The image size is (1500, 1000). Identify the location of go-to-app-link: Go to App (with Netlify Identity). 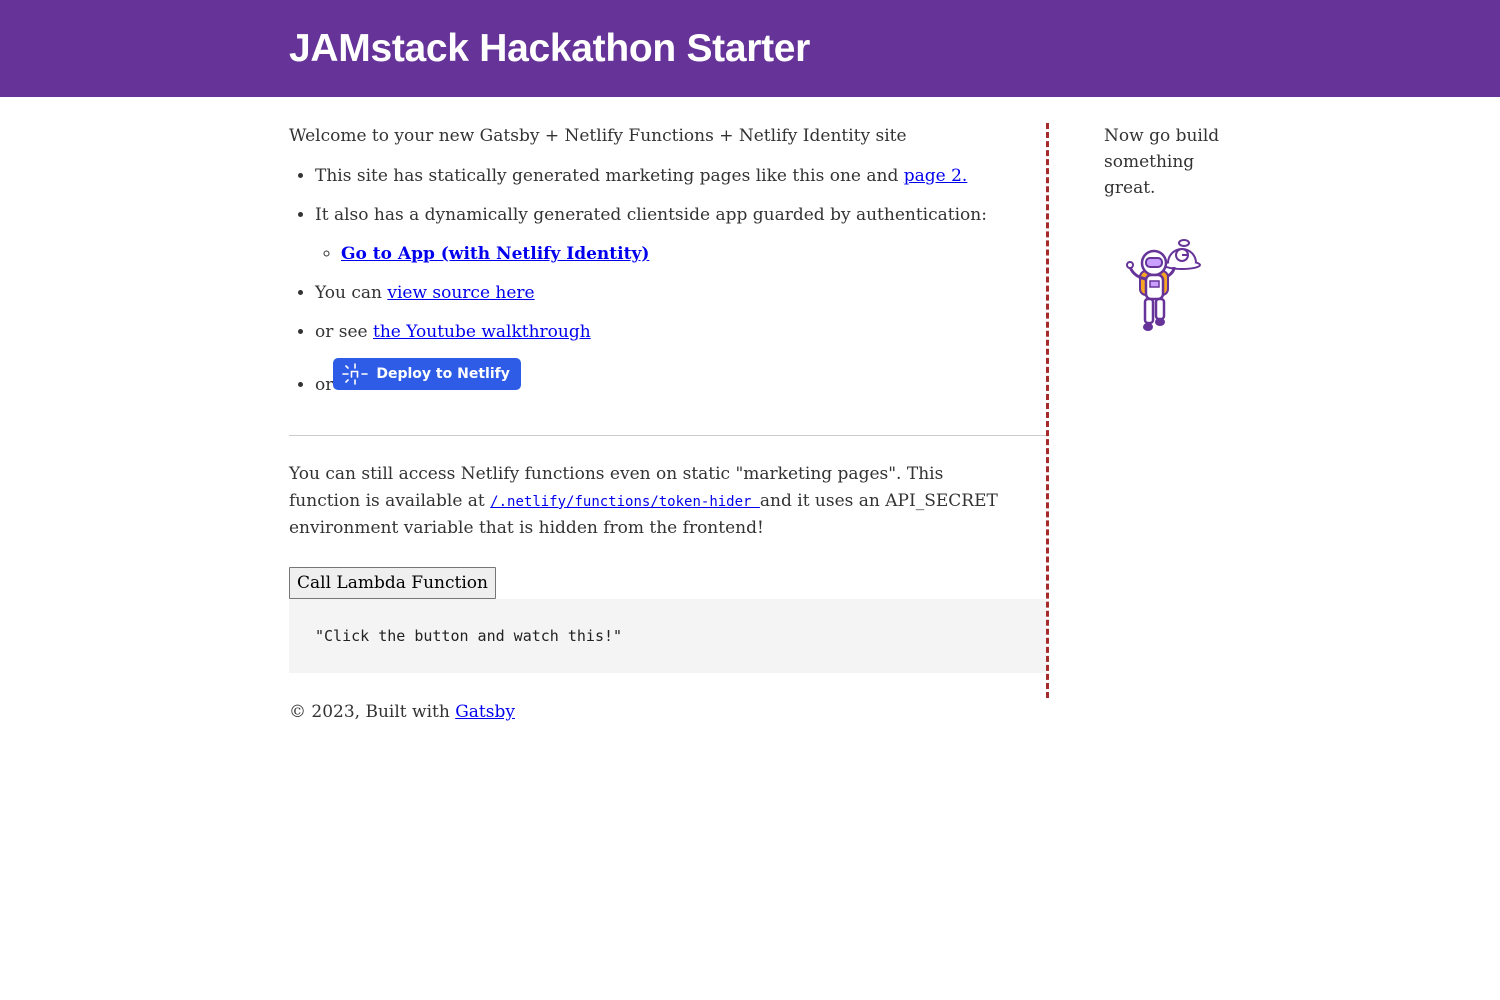
(495, 254).